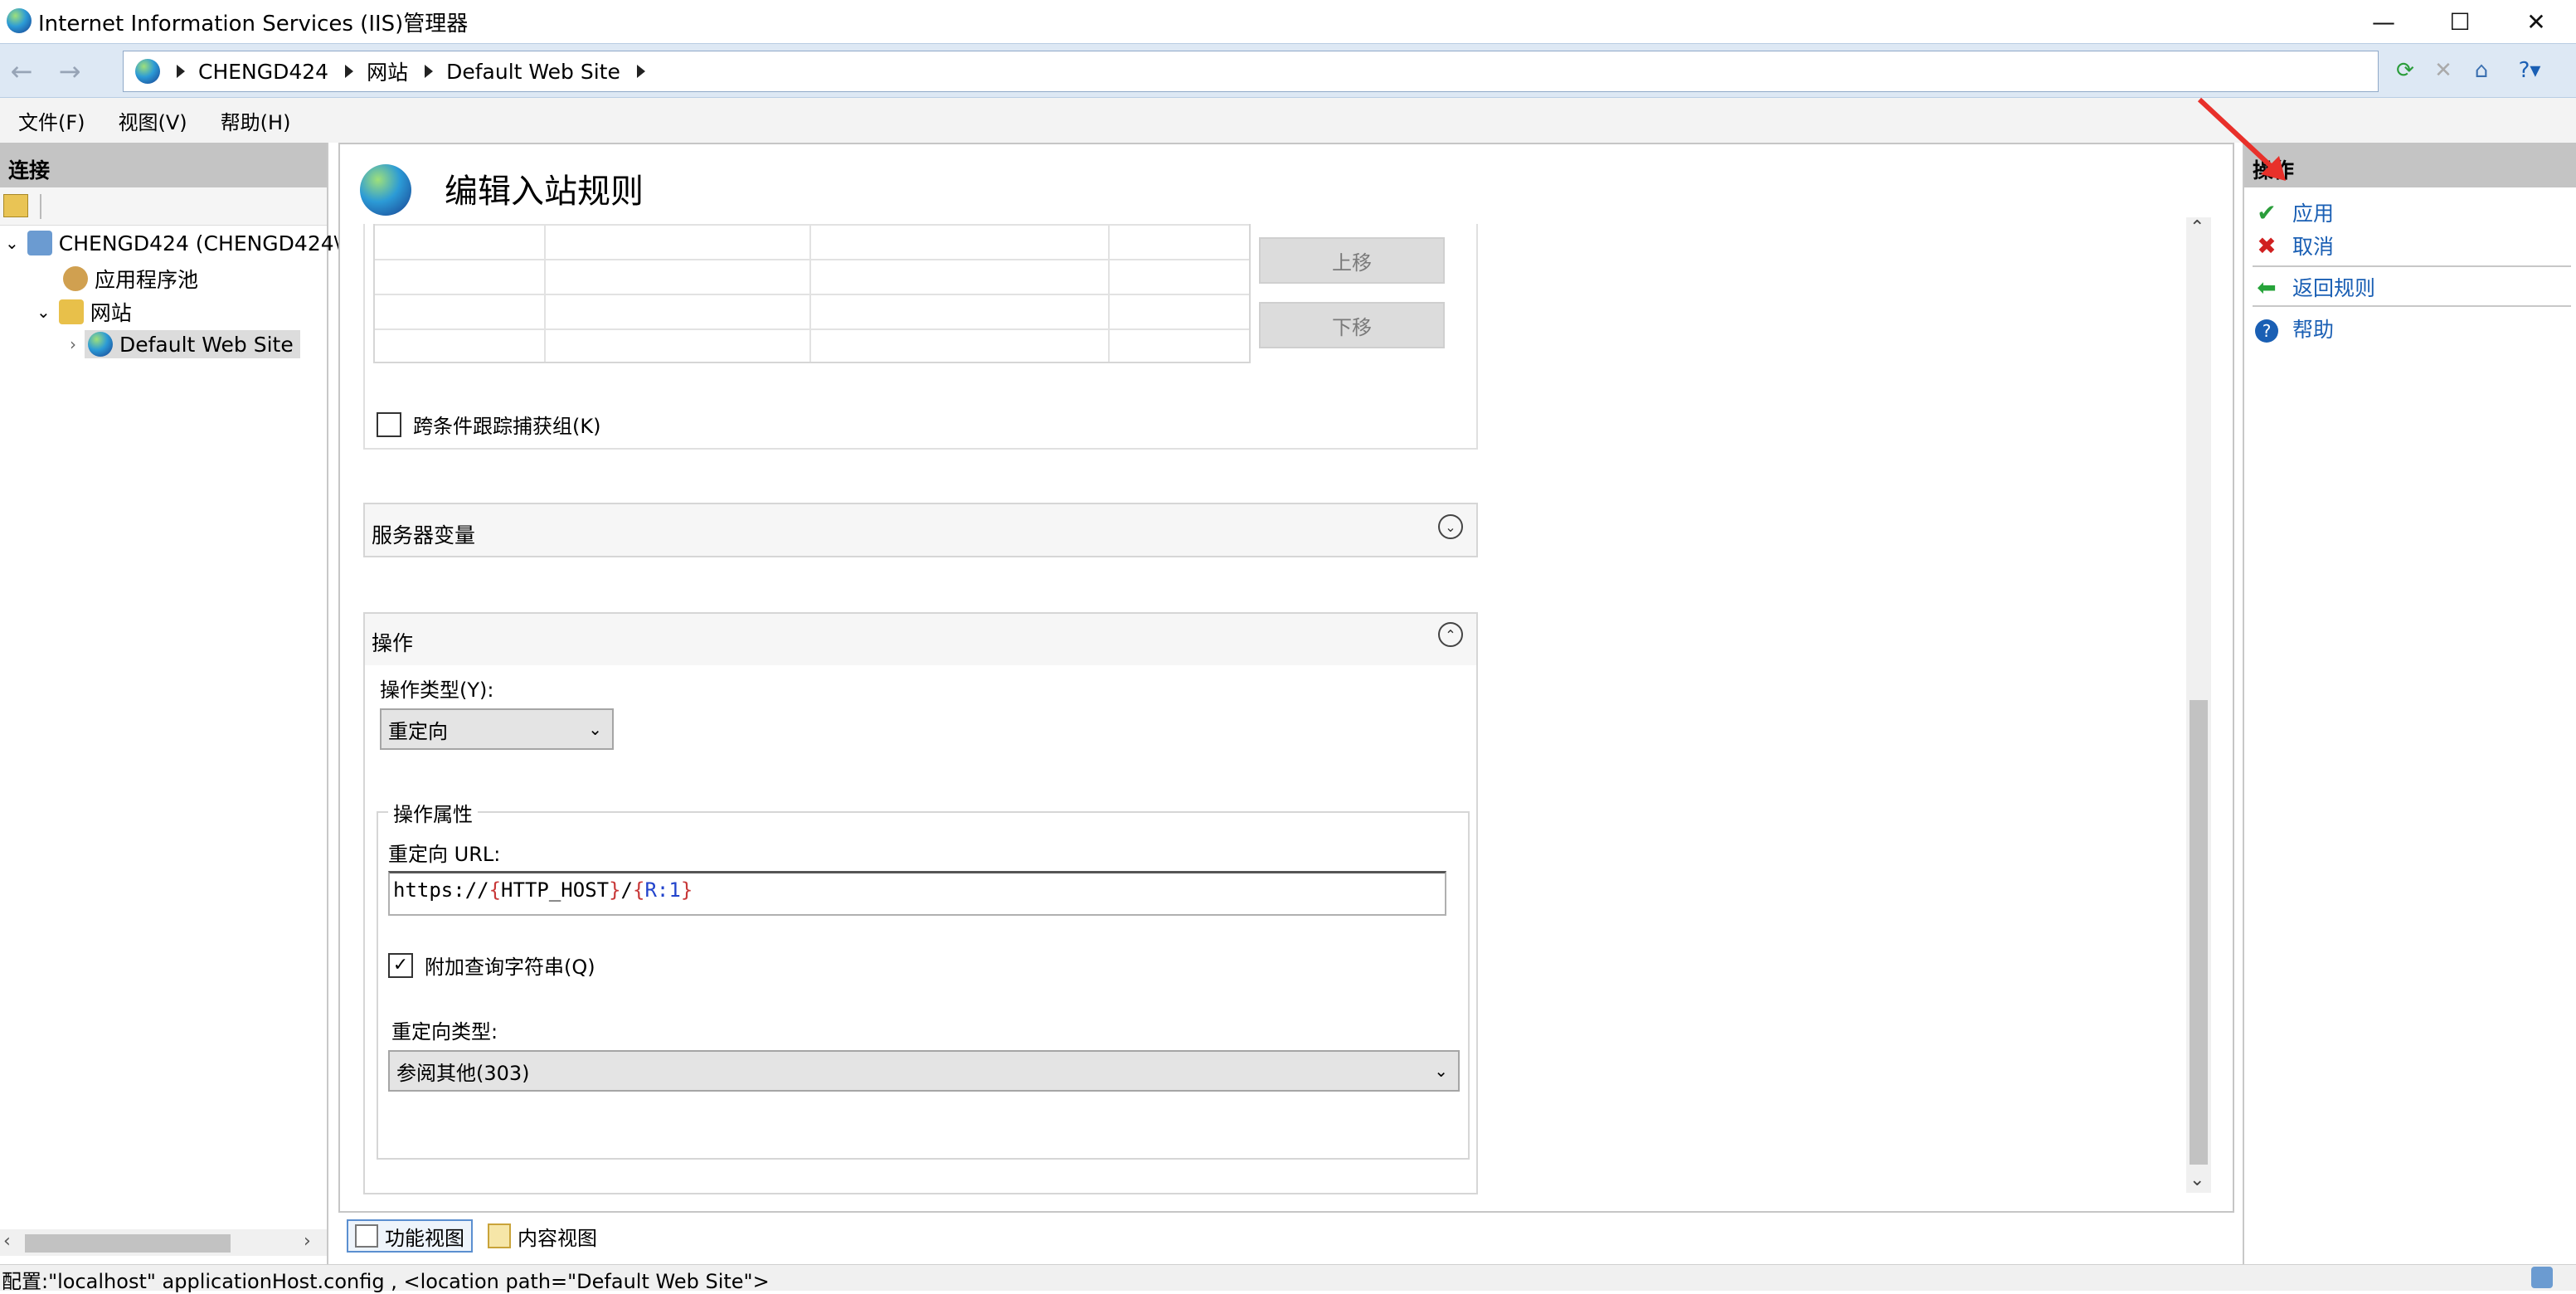  Describe the element at coordinates (920, 530) in the screenshot. I see `server-variables-section: 服务器变量 ⌄` at that location.